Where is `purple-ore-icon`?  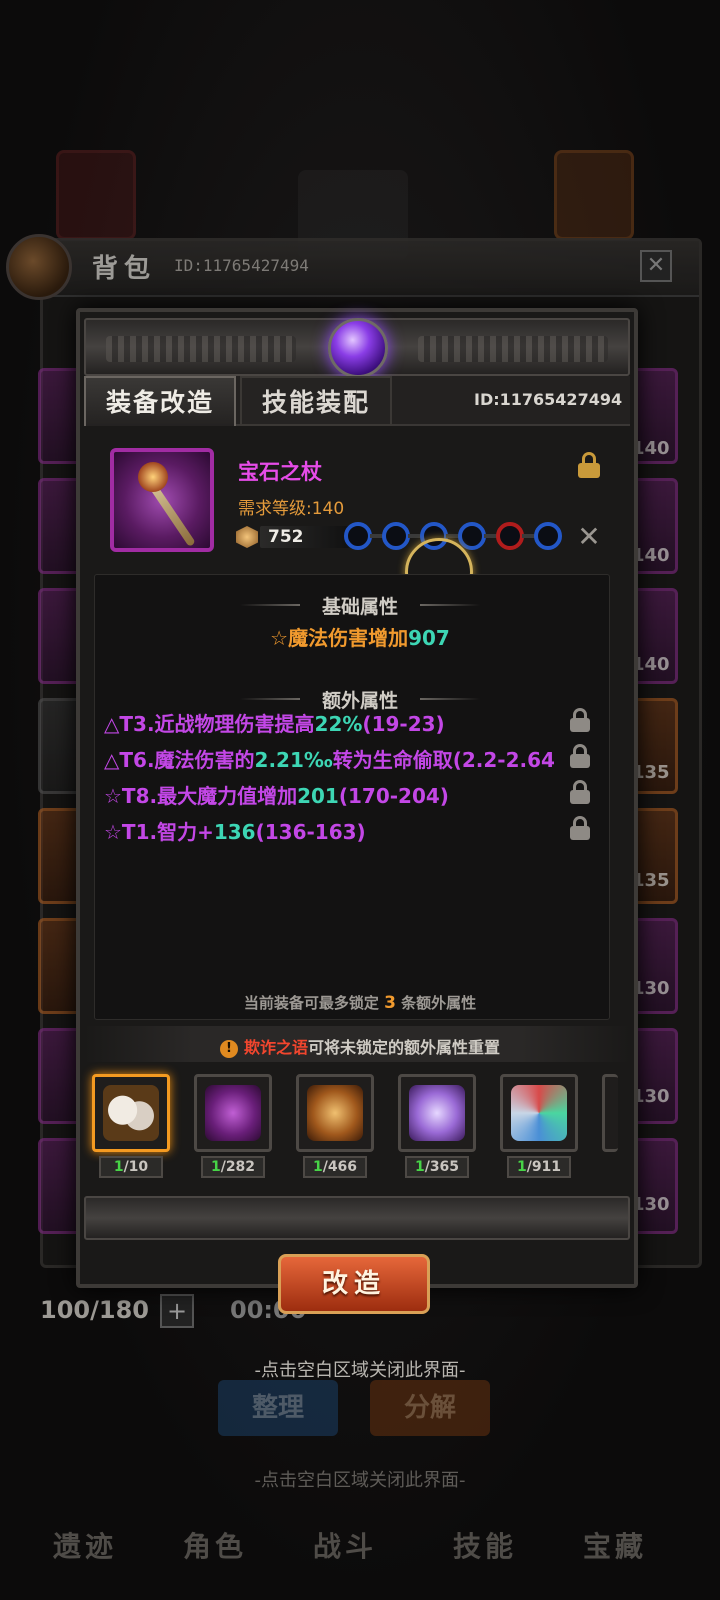
purple-ore-icon is located at coordinates (233, 1113).